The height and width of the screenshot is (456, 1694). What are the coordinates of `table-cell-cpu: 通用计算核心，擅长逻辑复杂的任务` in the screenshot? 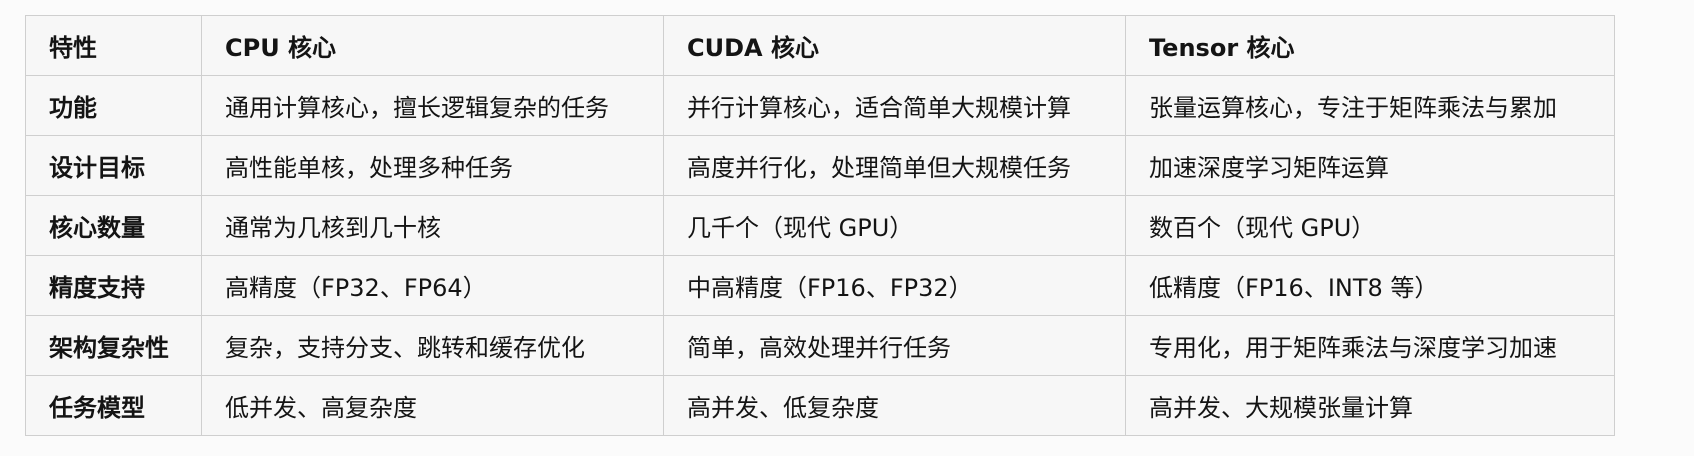 It's located at (432, 105).